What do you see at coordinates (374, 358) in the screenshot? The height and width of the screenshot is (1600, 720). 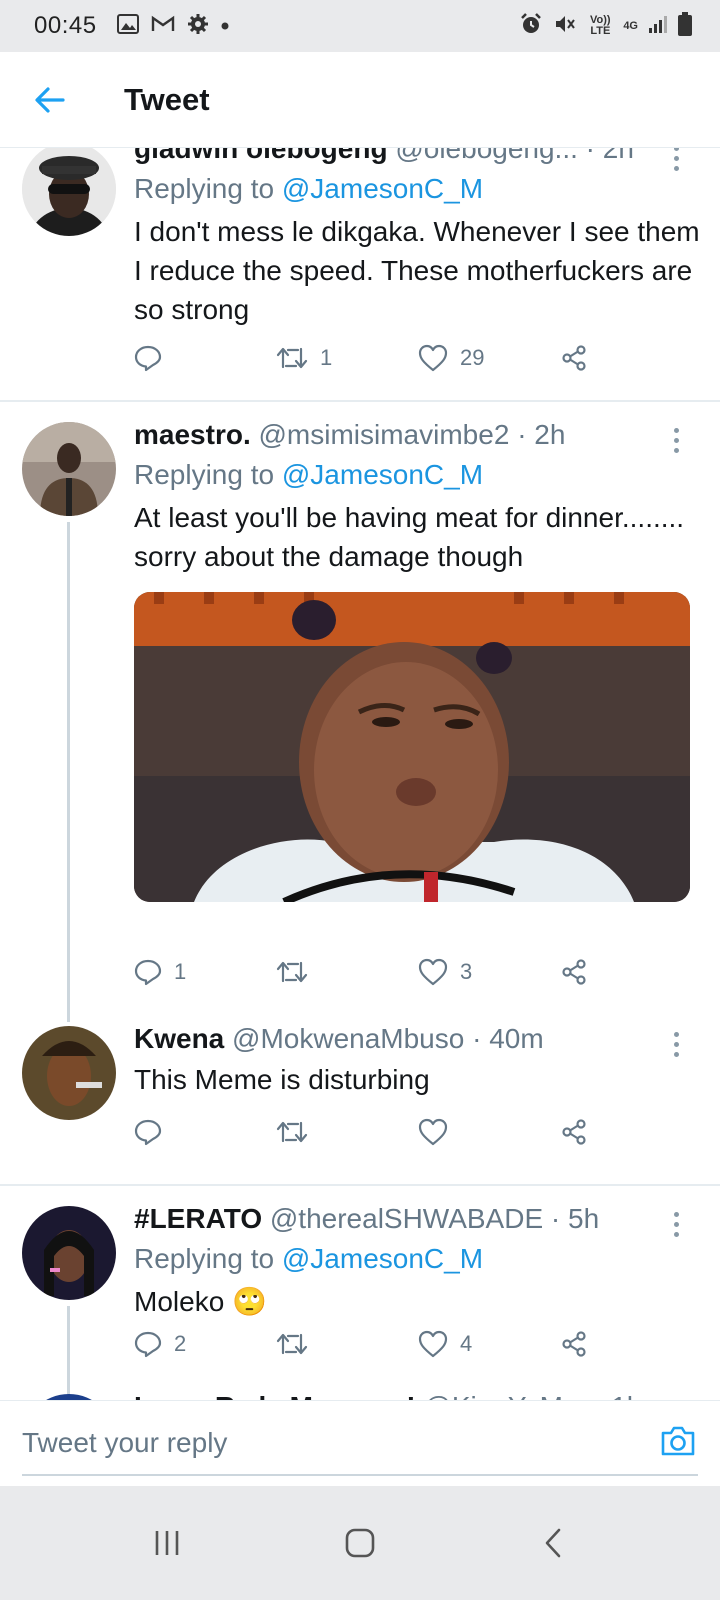 I see `tweet-actions: 1 29` at bounding box center [374, 358].